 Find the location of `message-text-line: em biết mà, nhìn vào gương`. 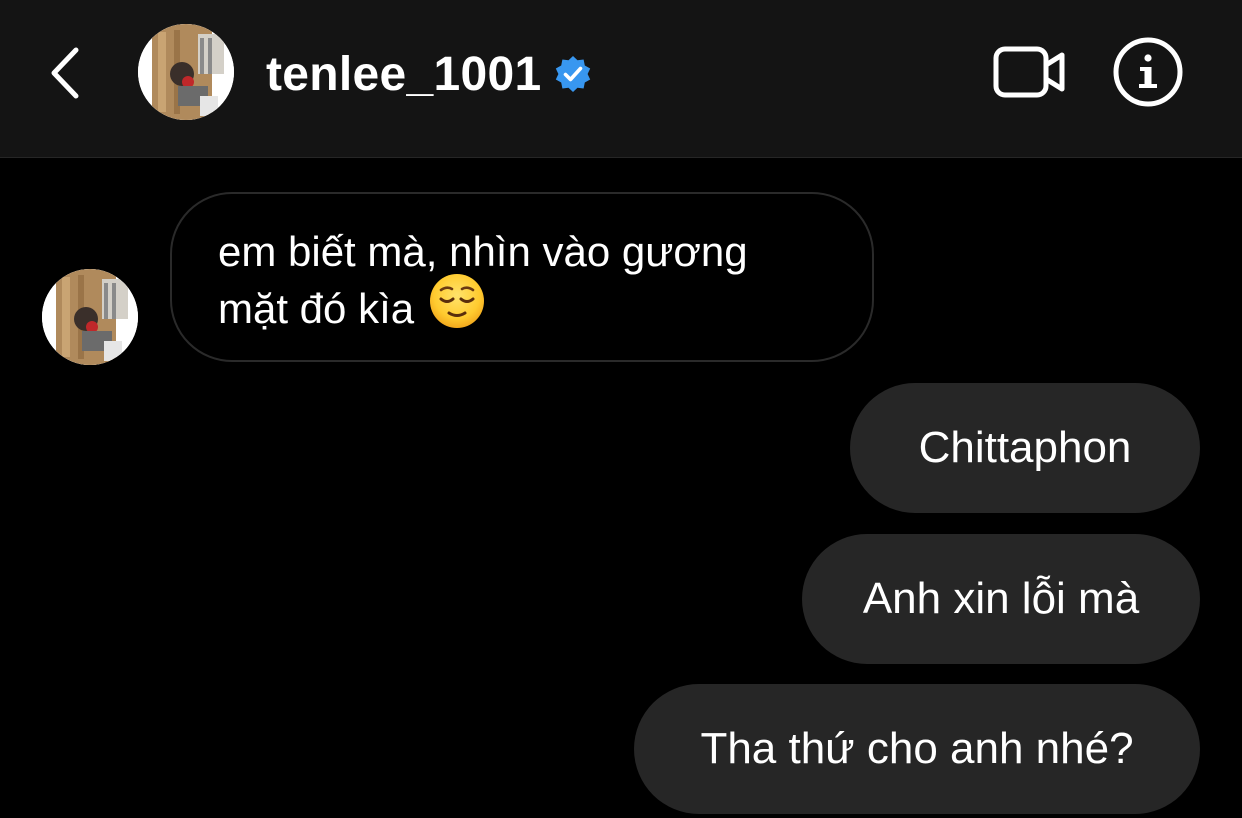

message-text-line: em biết mà, nhìn vào gương is located at coordinates (483, 251).